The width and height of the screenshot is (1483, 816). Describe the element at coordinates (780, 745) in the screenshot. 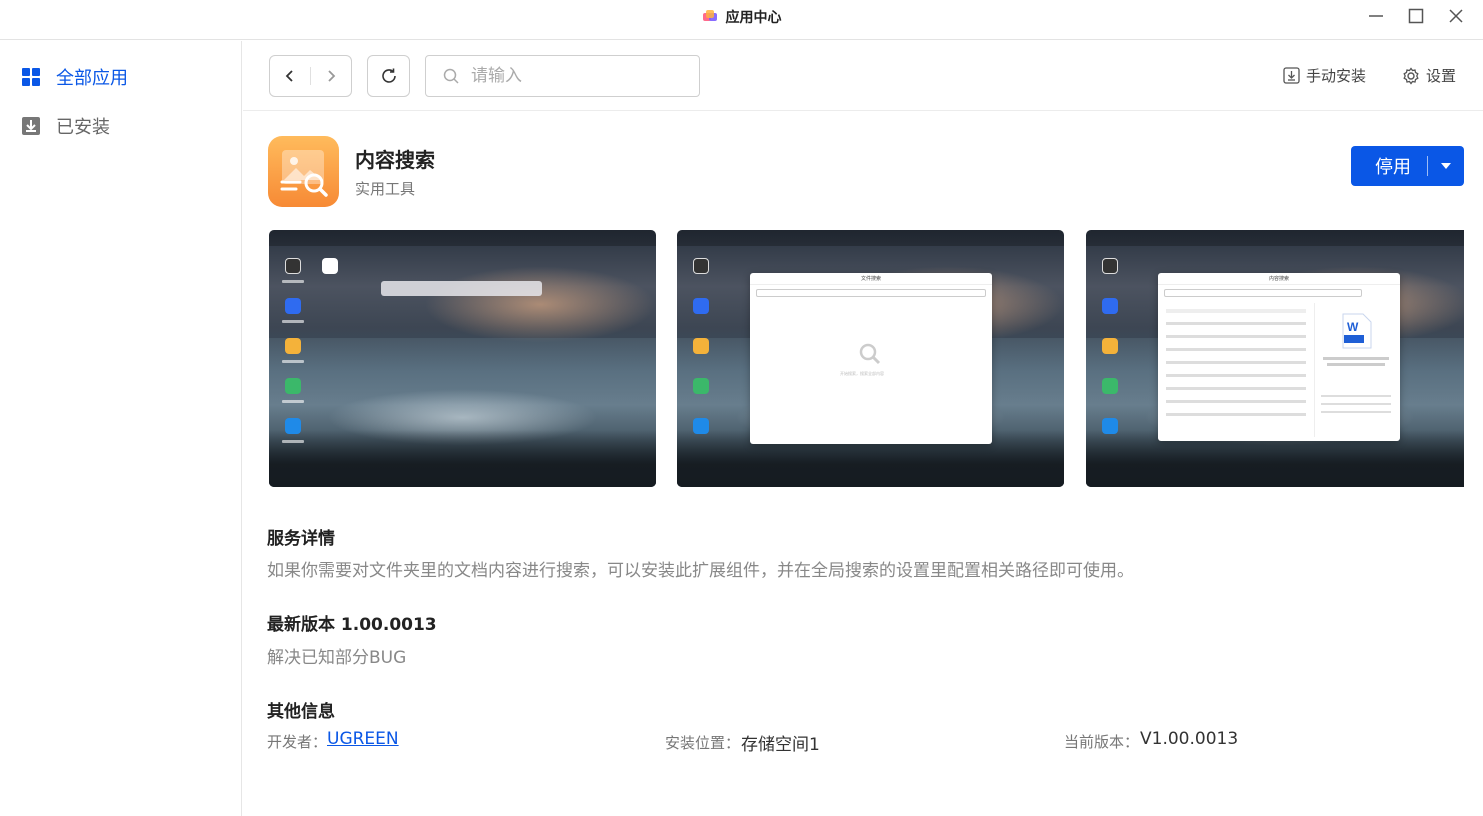

I see `install-location-value: 存储空间1` at that location.